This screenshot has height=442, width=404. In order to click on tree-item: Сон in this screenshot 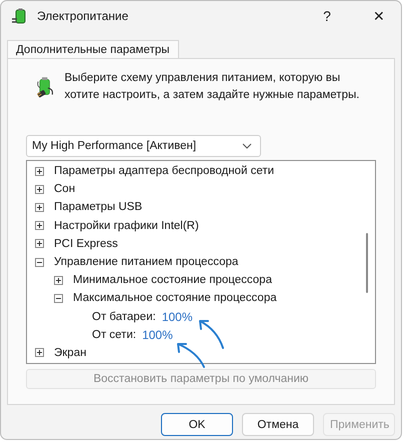, I will do `click(65, 189)`.